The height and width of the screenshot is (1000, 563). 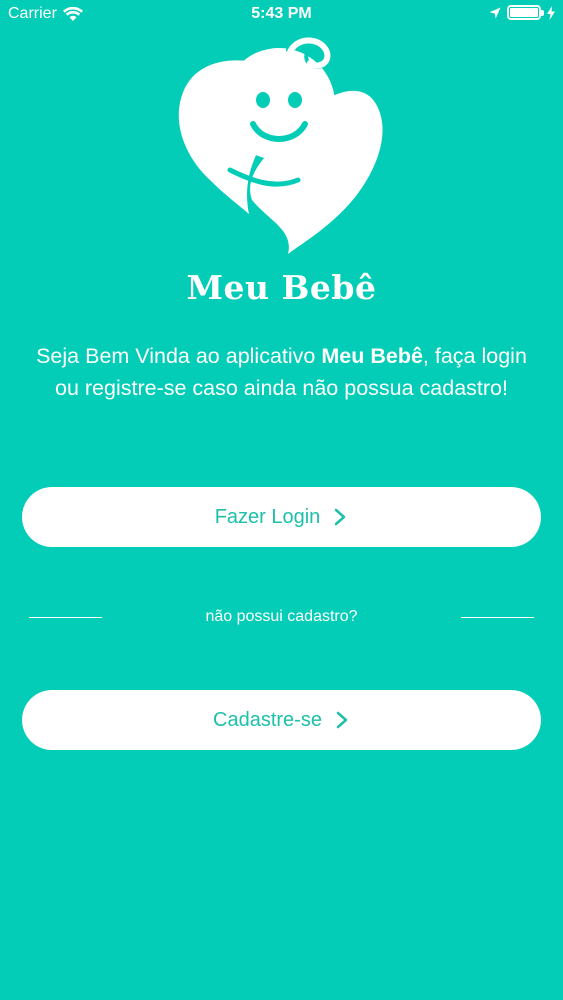 I want to click on status-time: 5:43 PM, so click(x=281, y=13).